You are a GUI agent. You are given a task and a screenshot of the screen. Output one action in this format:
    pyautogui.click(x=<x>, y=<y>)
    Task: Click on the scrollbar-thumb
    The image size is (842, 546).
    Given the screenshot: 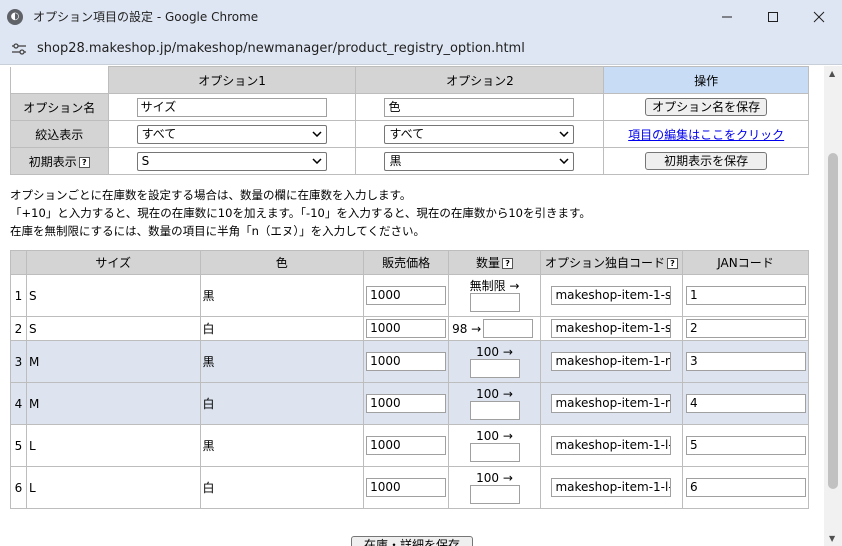 What is the action you would take?
    pyautogui.click(x=833, y=321)
    